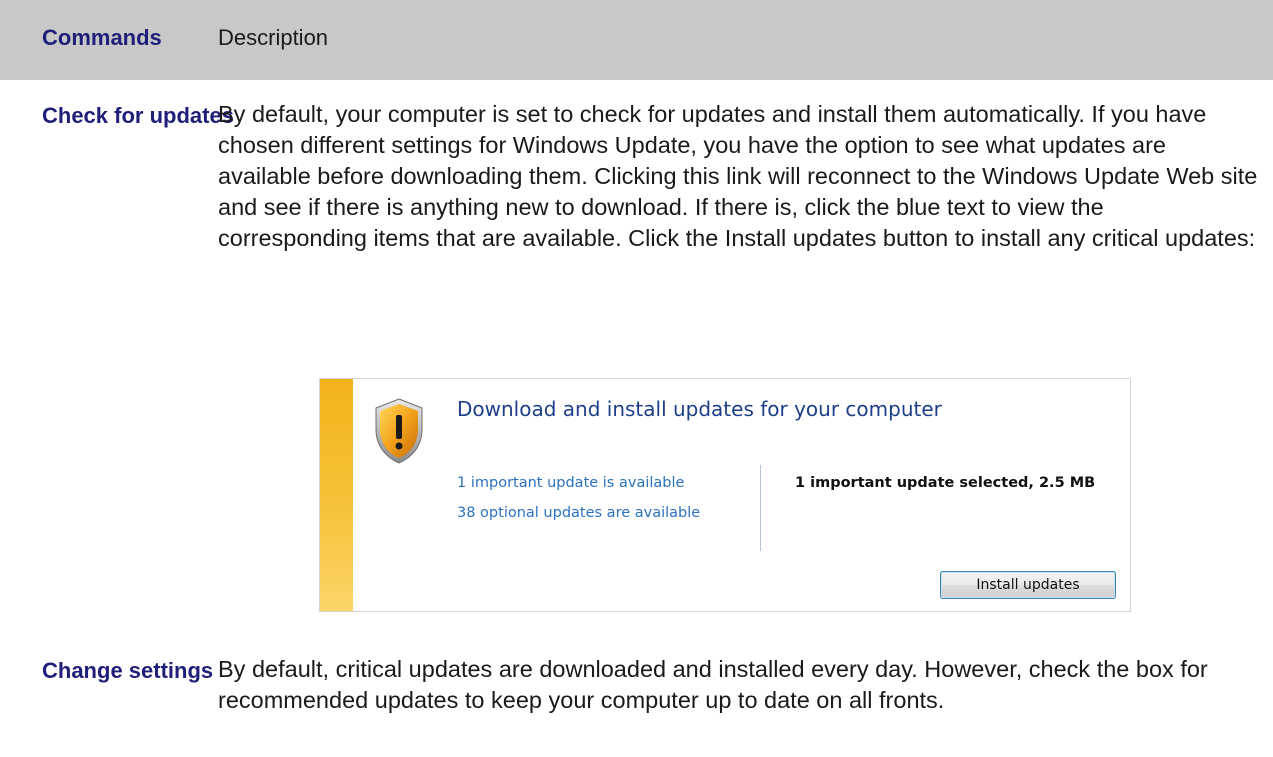 The image size is (1273, 757). I want to click on command-change-settings: Change settings, so click(128, 670).